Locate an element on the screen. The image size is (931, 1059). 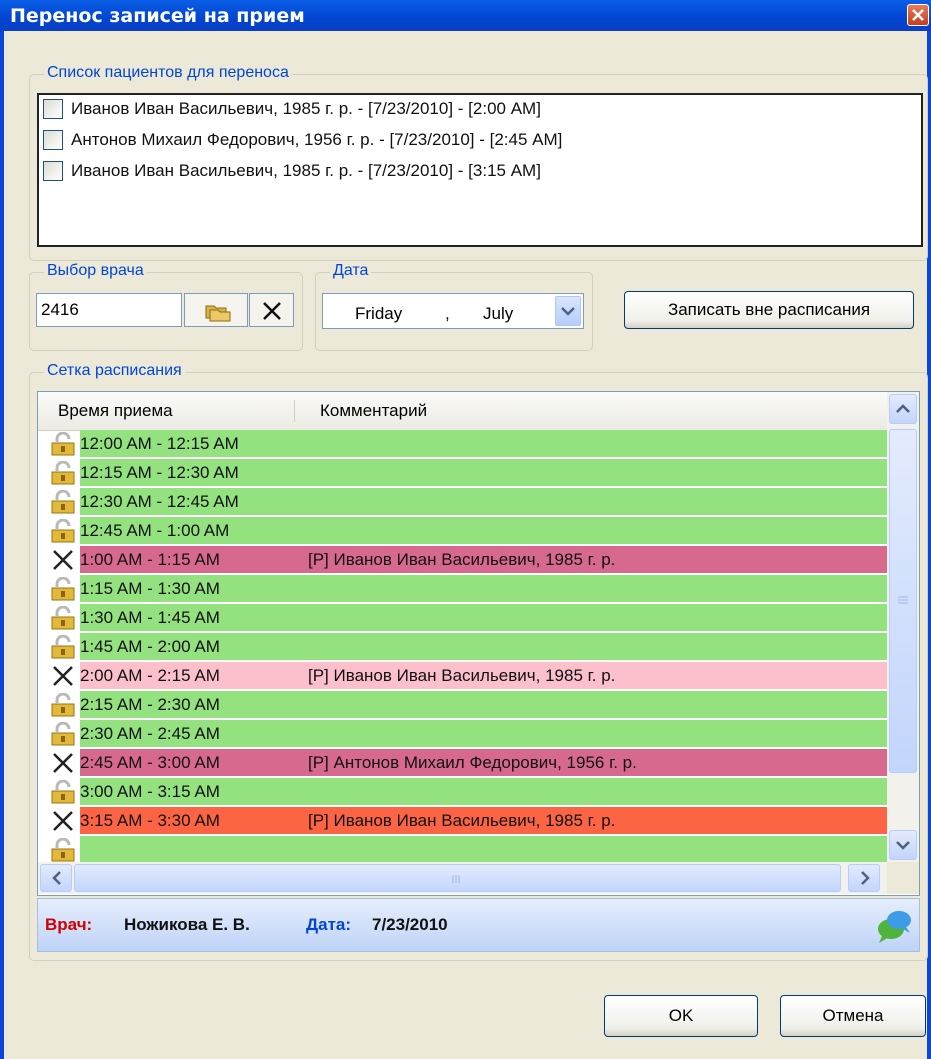
date-picker: Friday , July is located at coordinates (453, 311).